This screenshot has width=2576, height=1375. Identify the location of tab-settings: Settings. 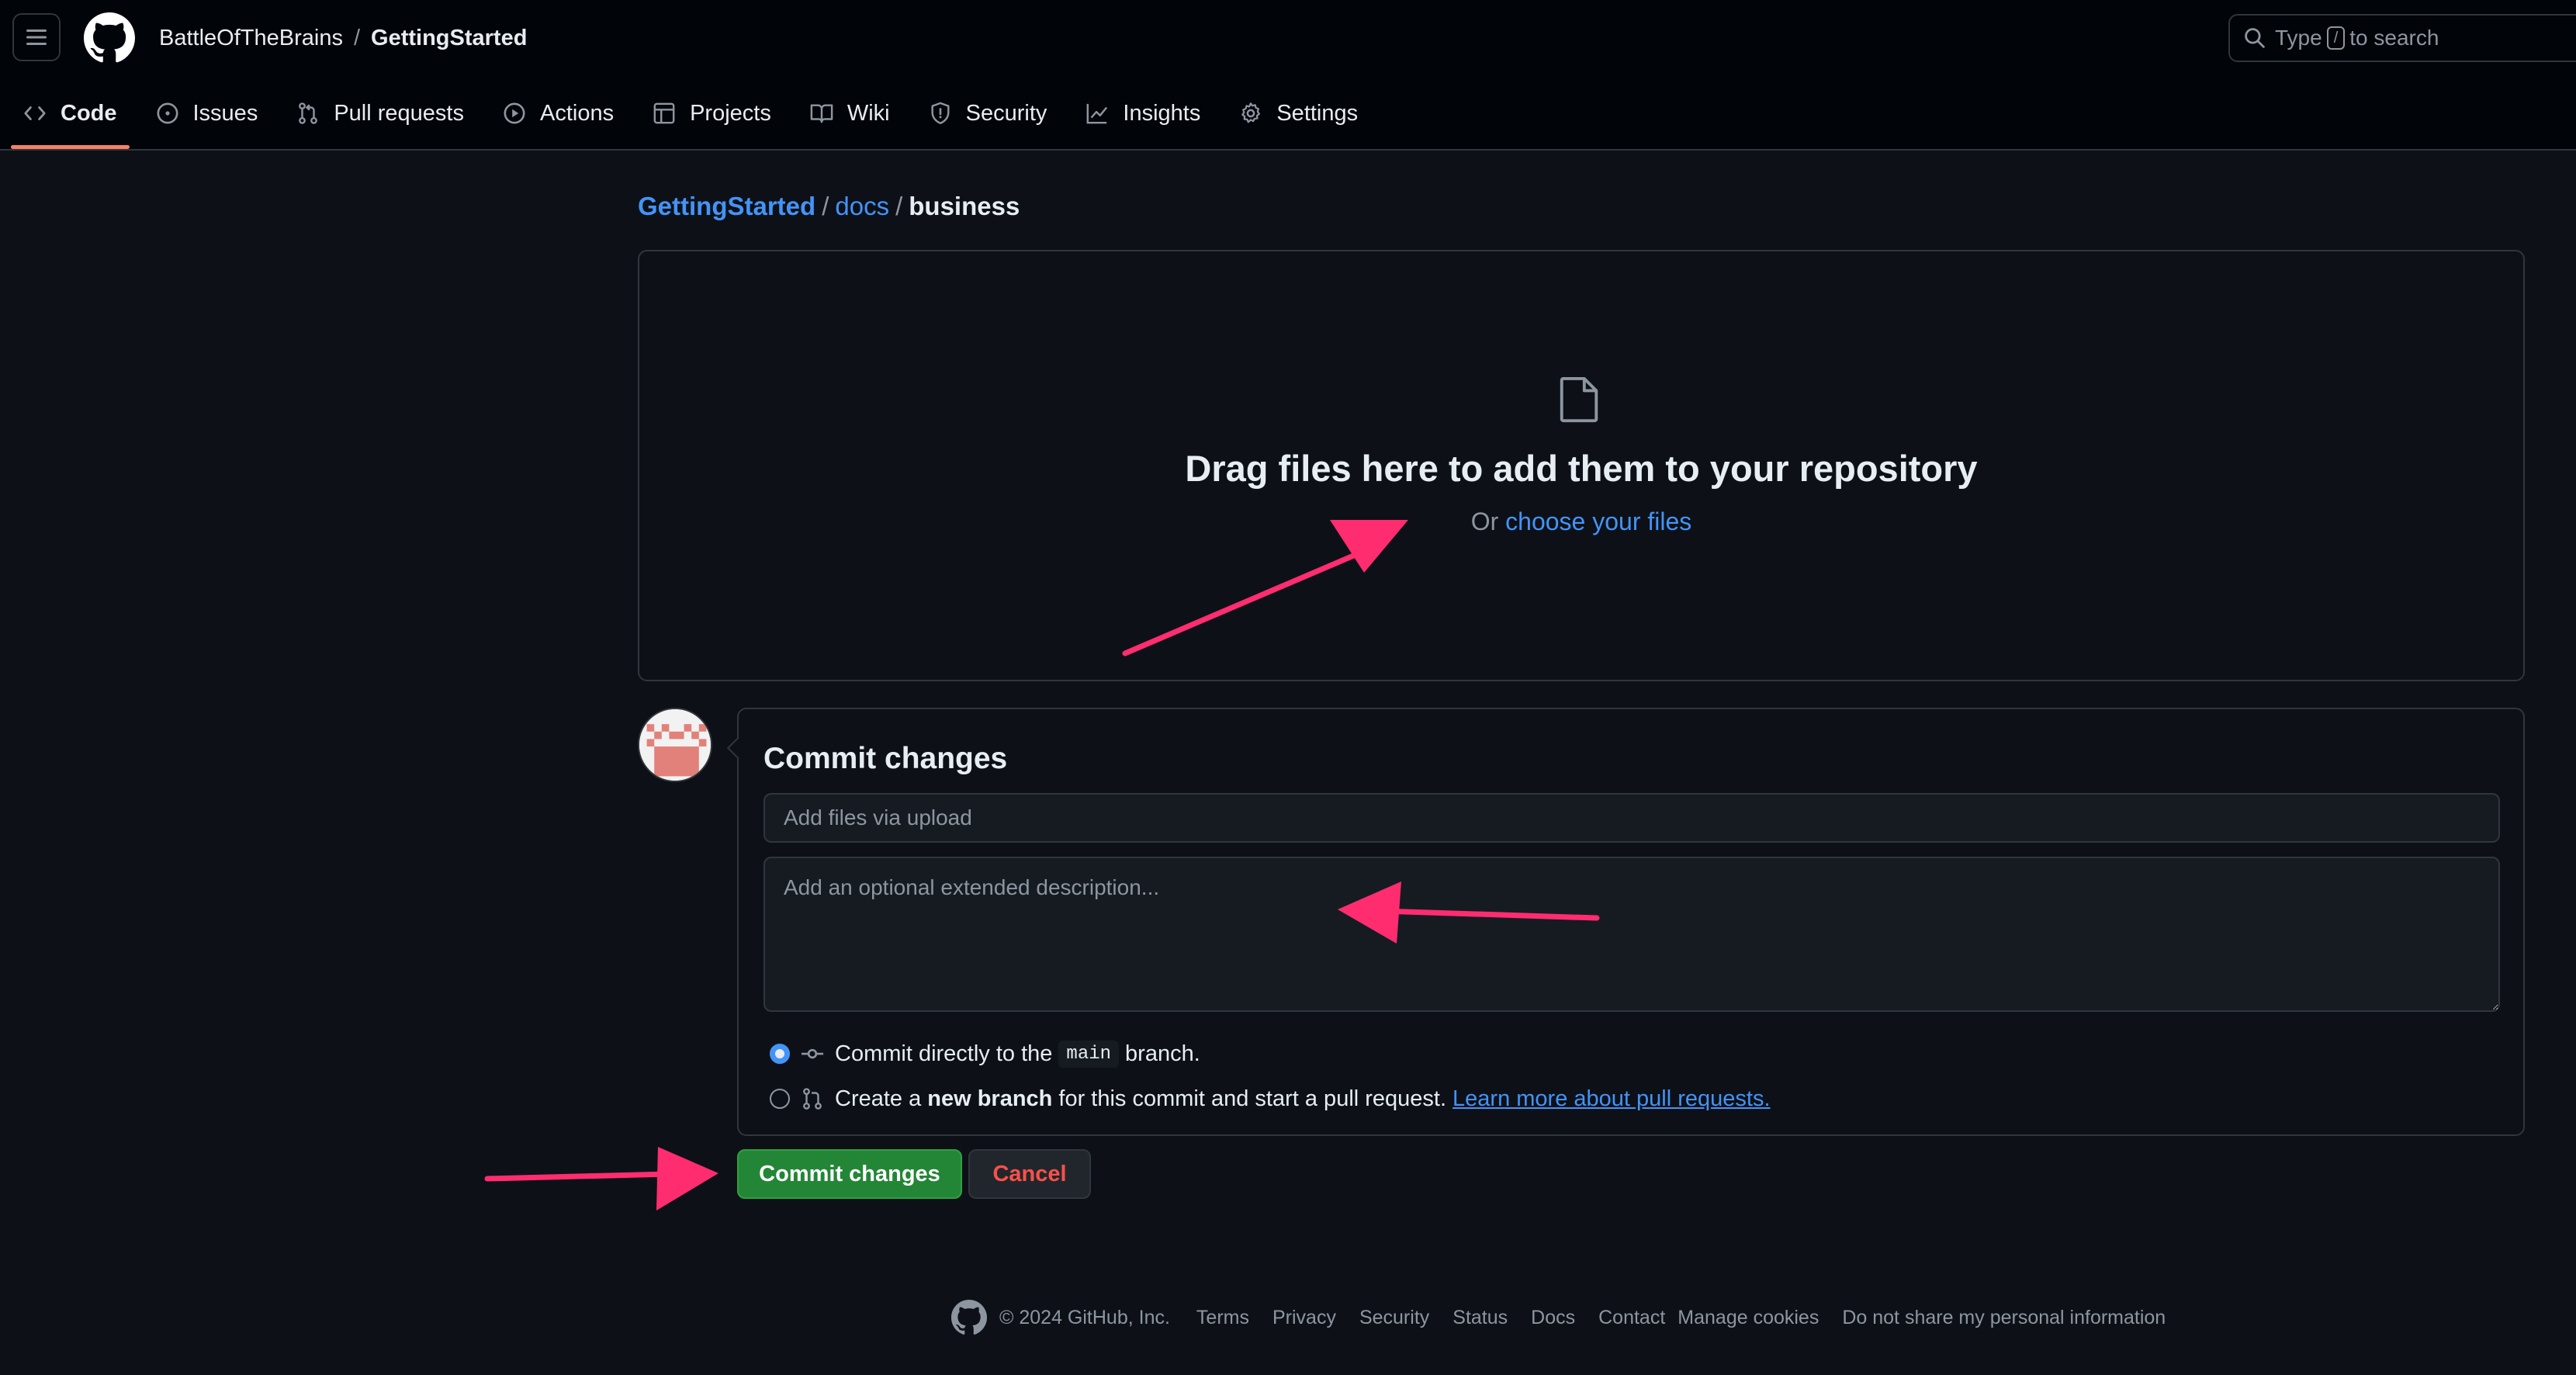
(1298, 113).